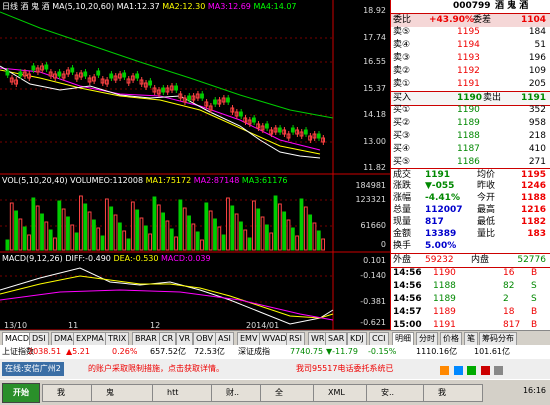  What do you see at coordinates (537, 58) in the screenshot?
I see `sell-level-vol: 196` at bounding box center [537, 58].